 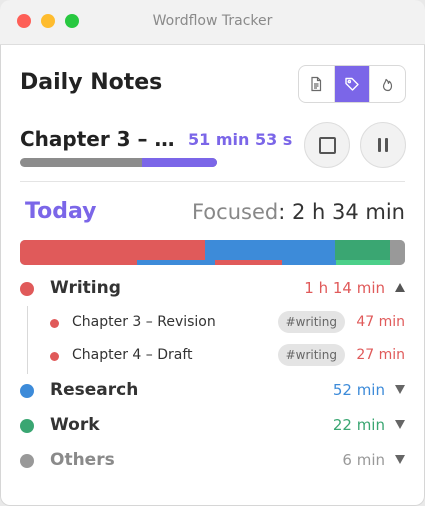 I want to click on window-title: Wordflow Tracker, so click(x=212, y=21).